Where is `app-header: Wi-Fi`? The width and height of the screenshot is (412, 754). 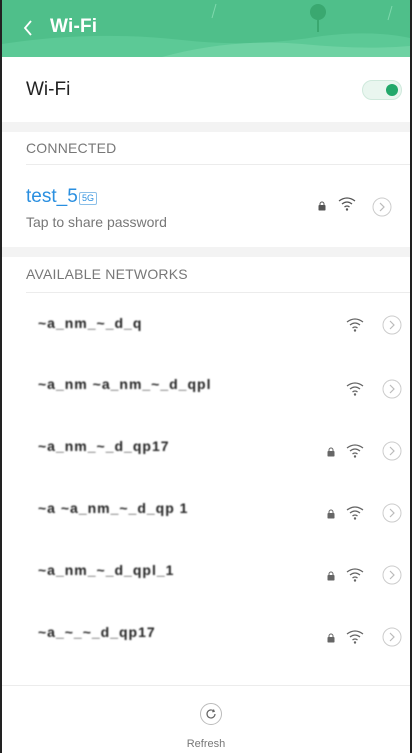
app-header: Wi-Fi is located at coordinates (206, 28).